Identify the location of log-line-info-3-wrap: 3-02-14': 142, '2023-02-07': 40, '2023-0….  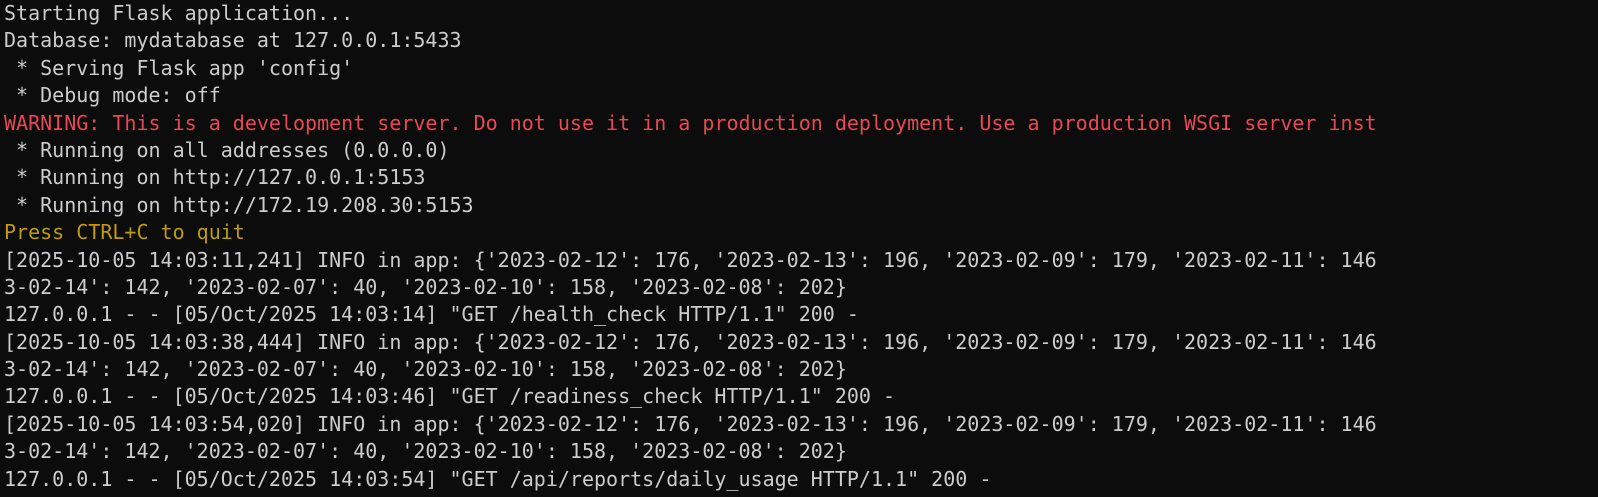
(425, 451).